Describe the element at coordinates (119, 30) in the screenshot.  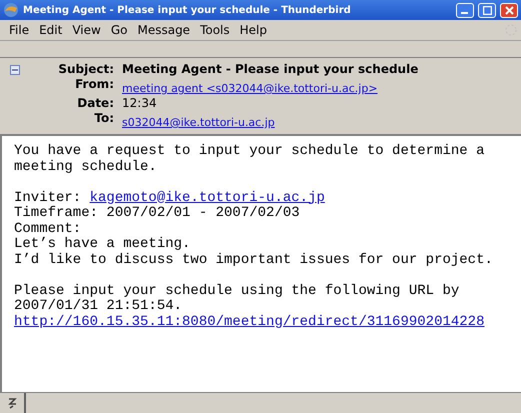
I see `menu-item: Go` at that location.